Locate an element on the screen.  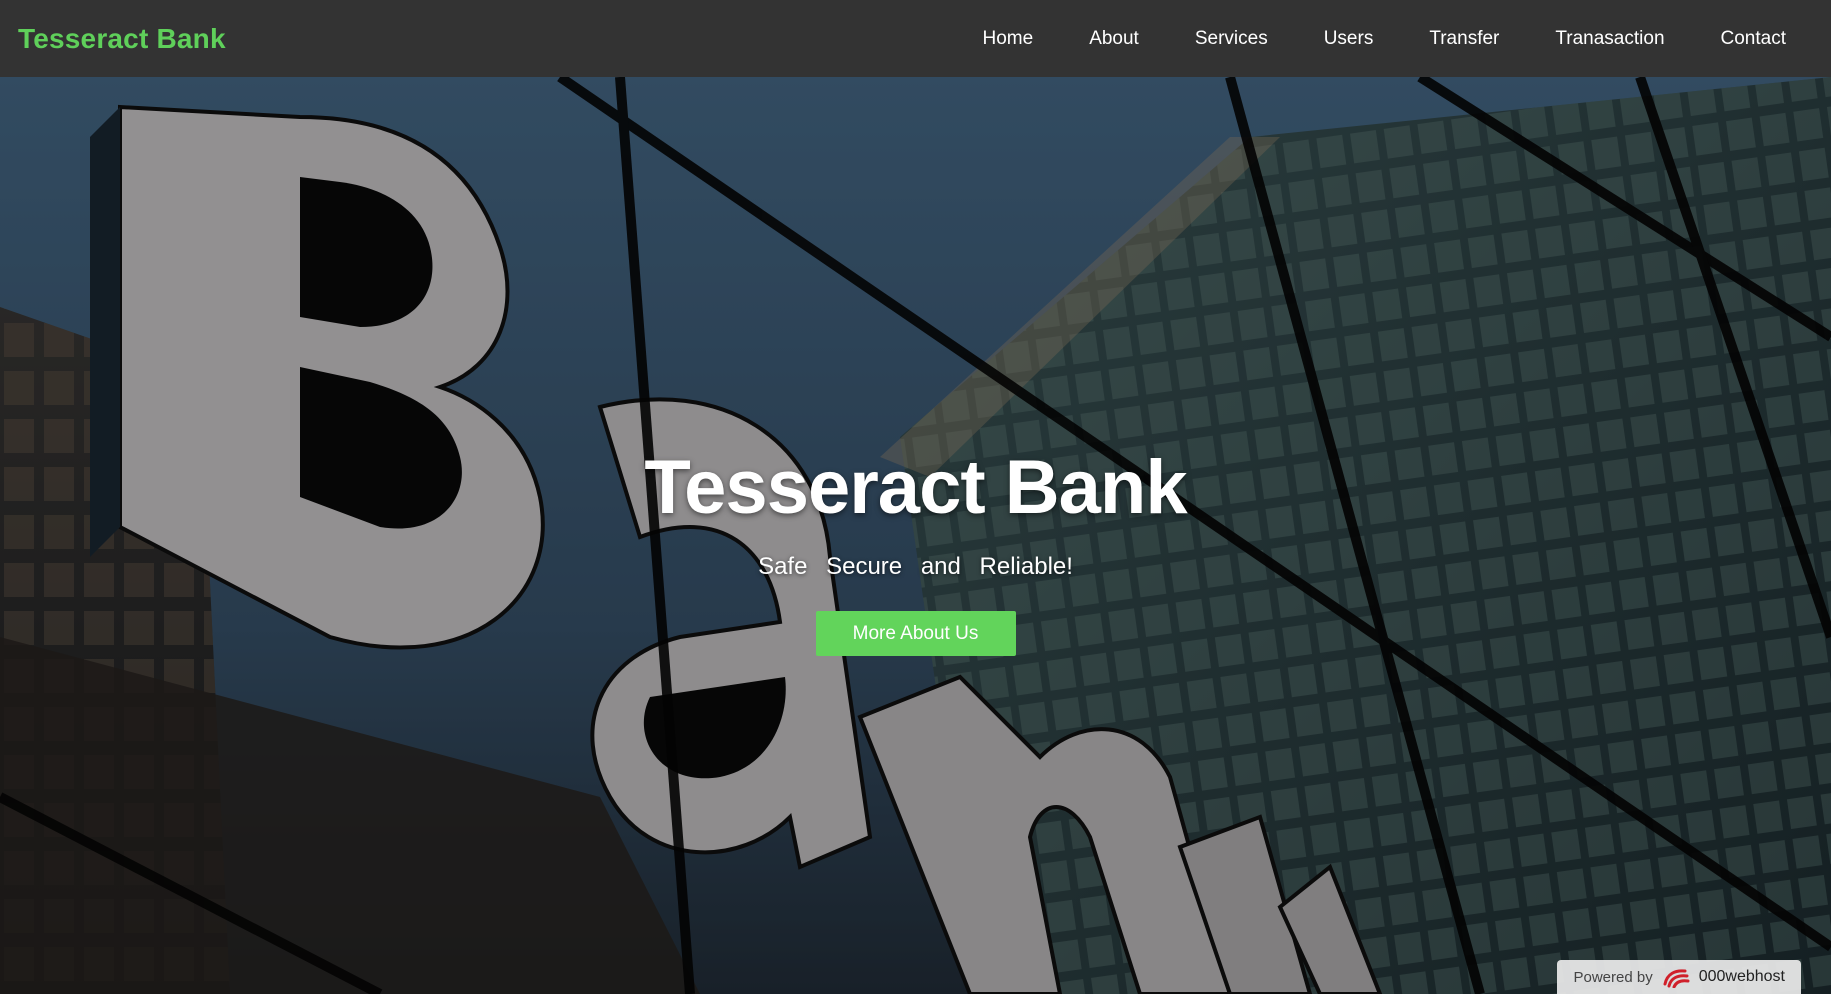
000webhost-logo-icon is located at coordinates (1676, 977).